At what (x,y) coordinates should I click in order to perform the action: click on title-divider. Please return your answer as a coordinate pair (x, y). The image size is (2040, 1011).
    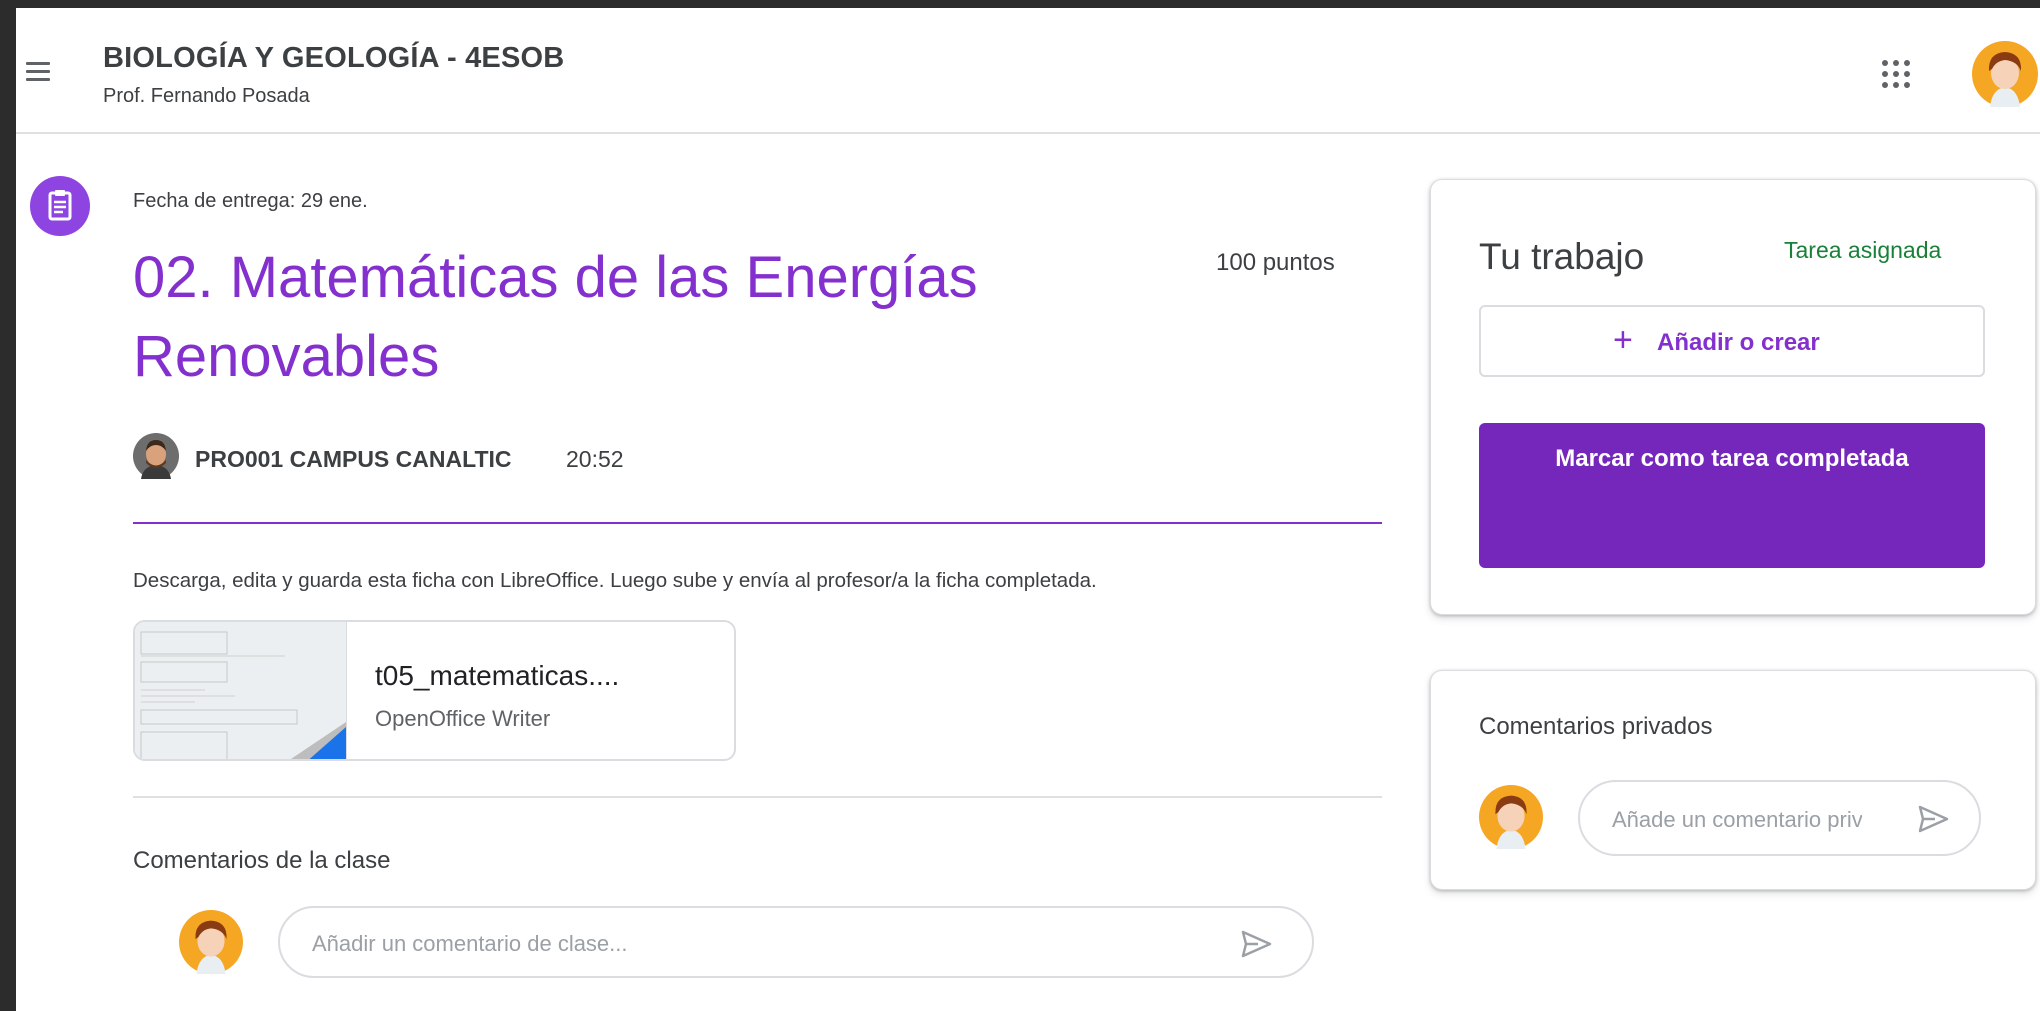
    Looking at the image, I should click on (757, 523).